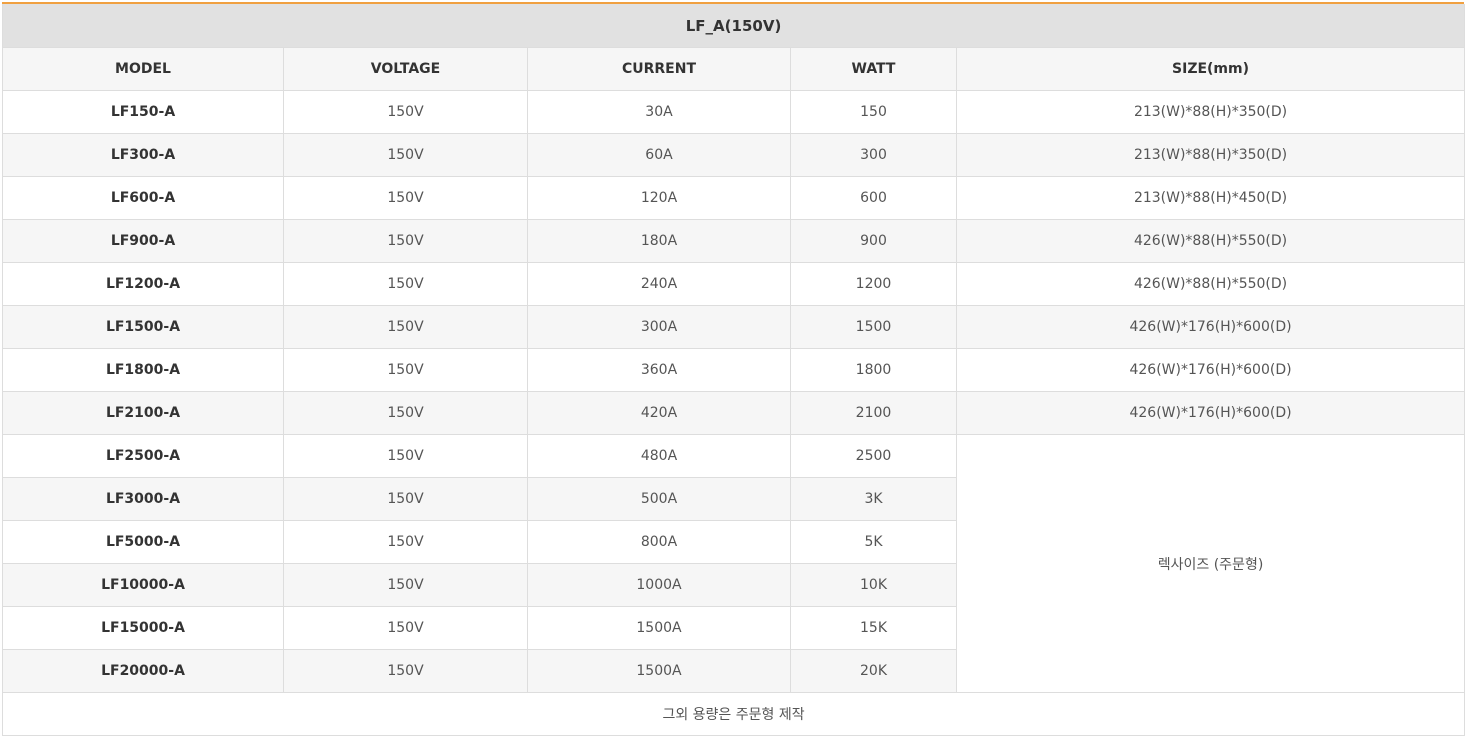  Describe the element at coordinates (143, 112) in the screenshot. I see `cell-model: LF150-A` at that location.